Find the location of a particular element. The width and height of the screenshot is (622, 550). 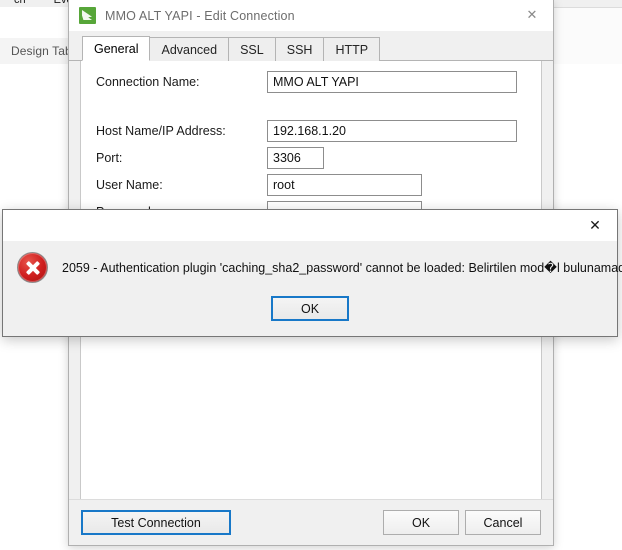

connection-tabs: General Advanced SSL SSH HTTP is located at coordinates (311, 48).